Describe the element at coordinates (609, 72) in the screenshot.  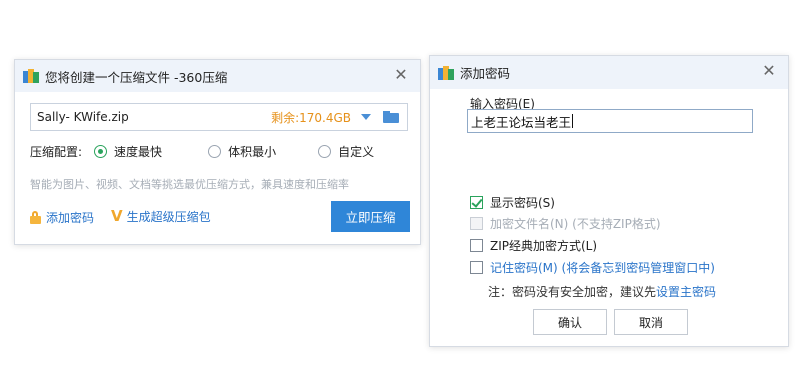
I see `password-titlebar: 添加密码 ✕` at that location.